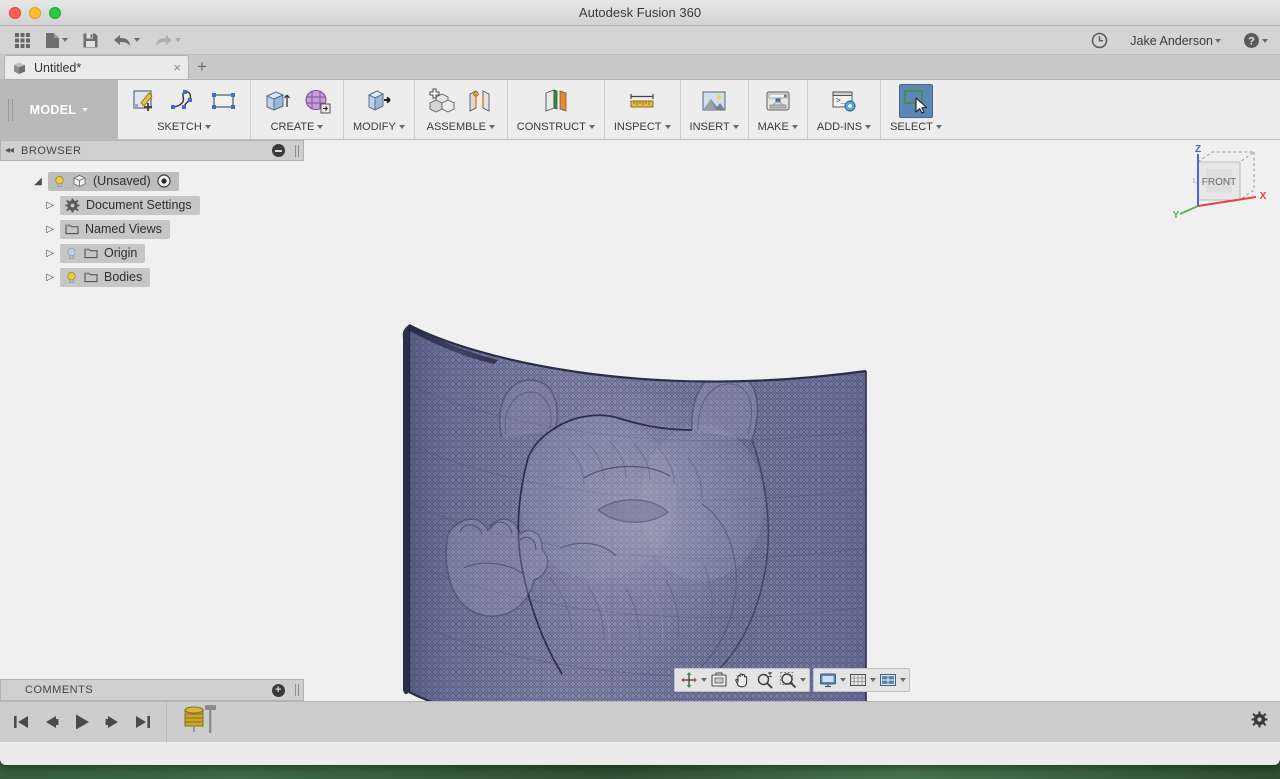 This screenshot has height=779, width=1280. What do you see at coordinates (51, 722) in the screenshot?
I see `step-back-button` at bounding box center [51, 722].